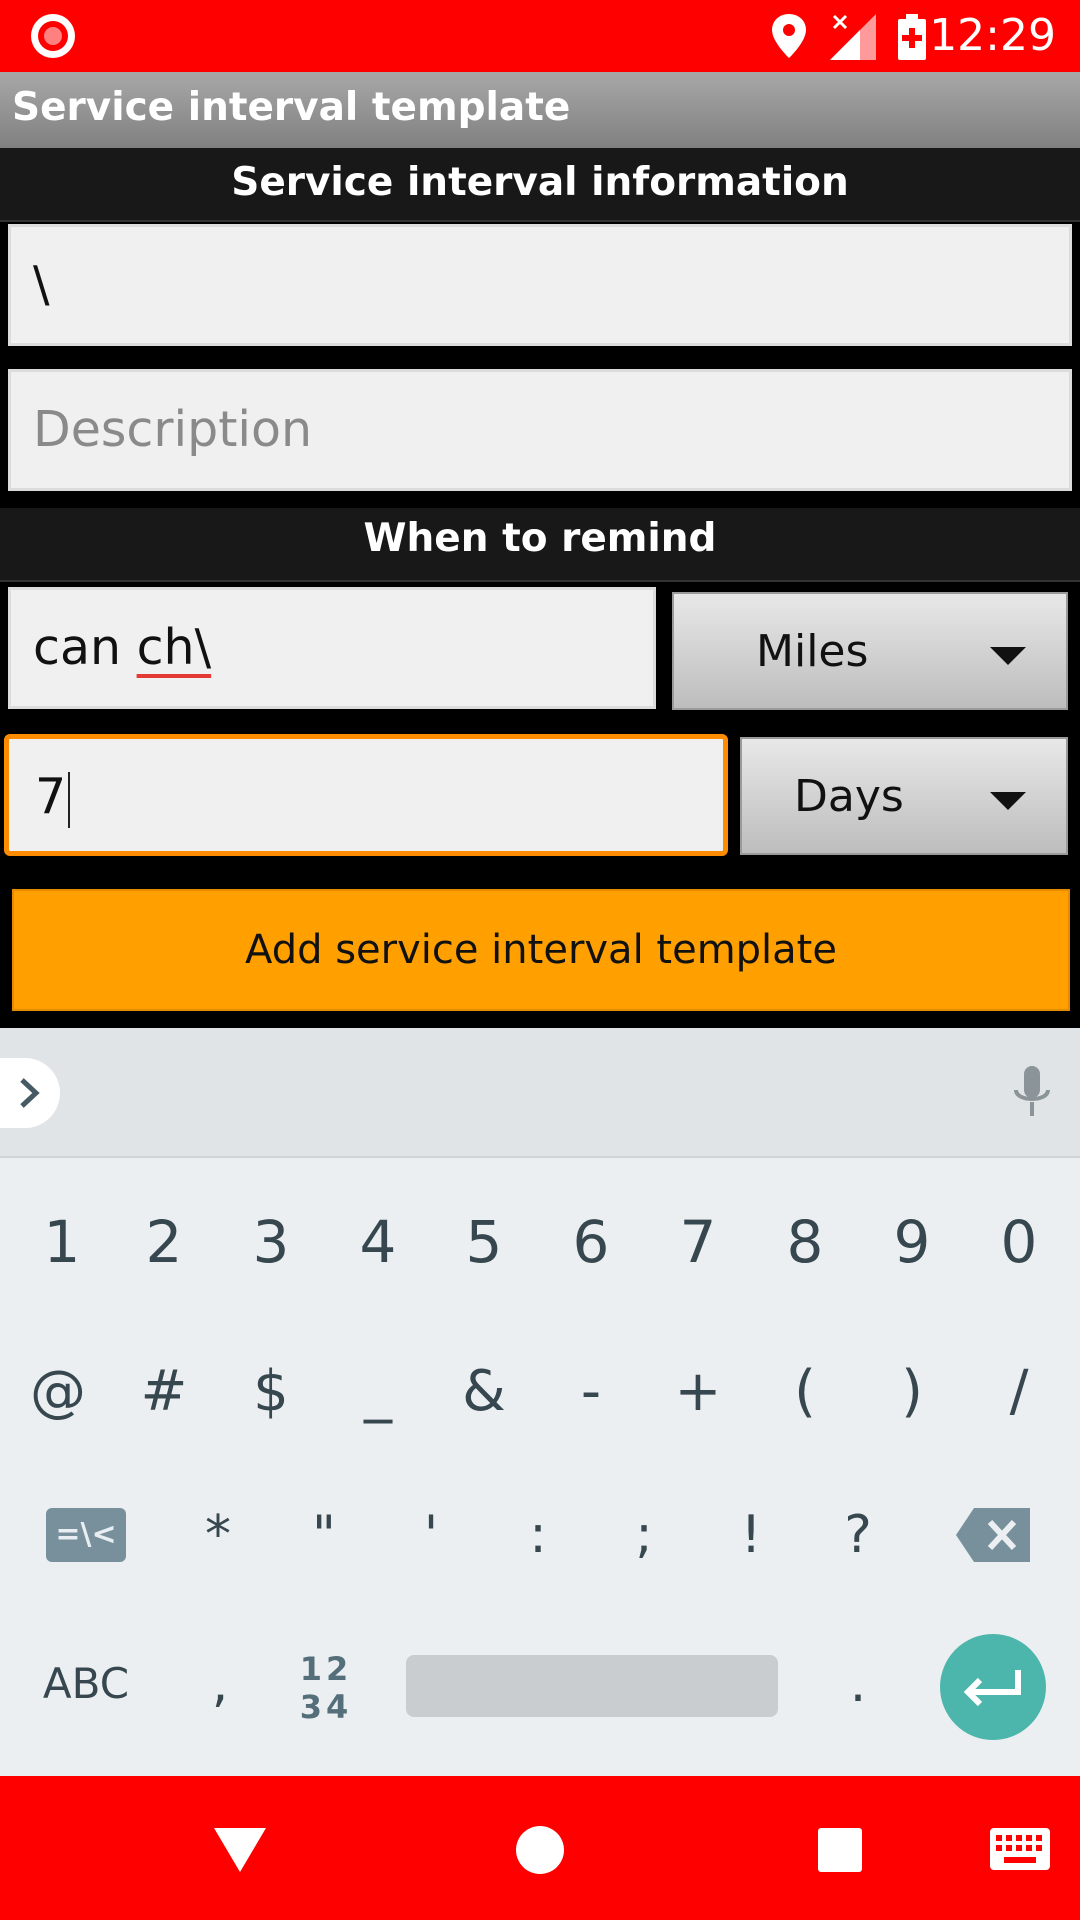 The width and height of the screenshot is (1080, 1920). I want to click on key-period: ., so click(858, 1684).